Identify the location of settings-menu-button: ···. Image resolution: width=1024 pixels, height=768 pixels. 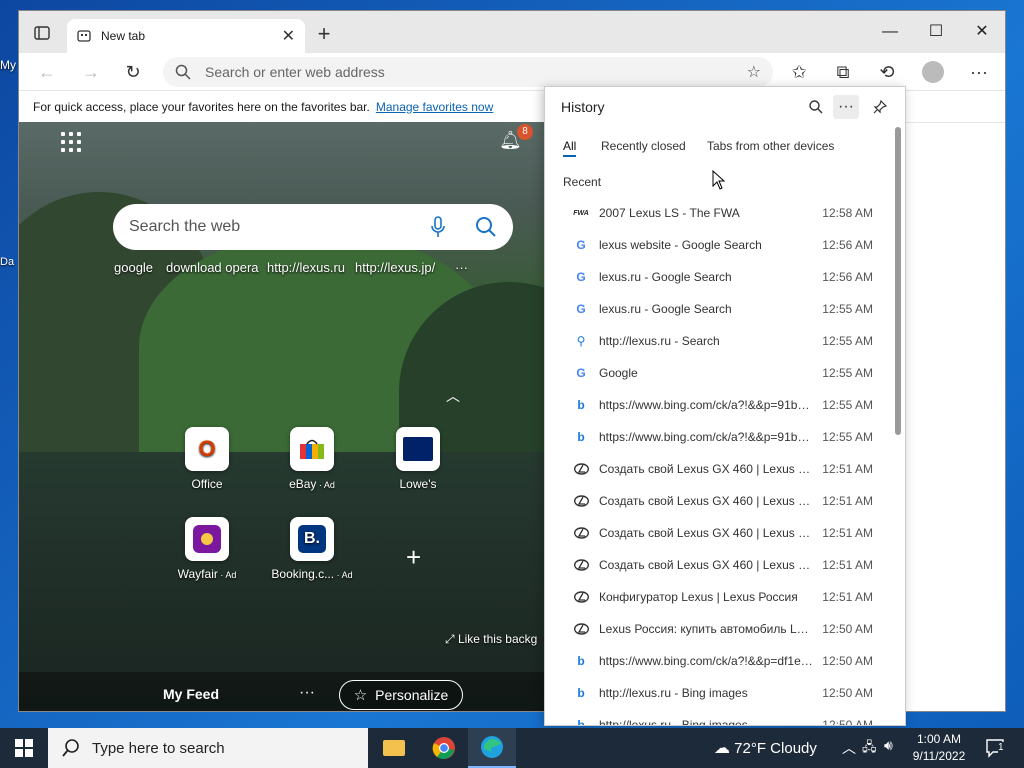
(979, 72).